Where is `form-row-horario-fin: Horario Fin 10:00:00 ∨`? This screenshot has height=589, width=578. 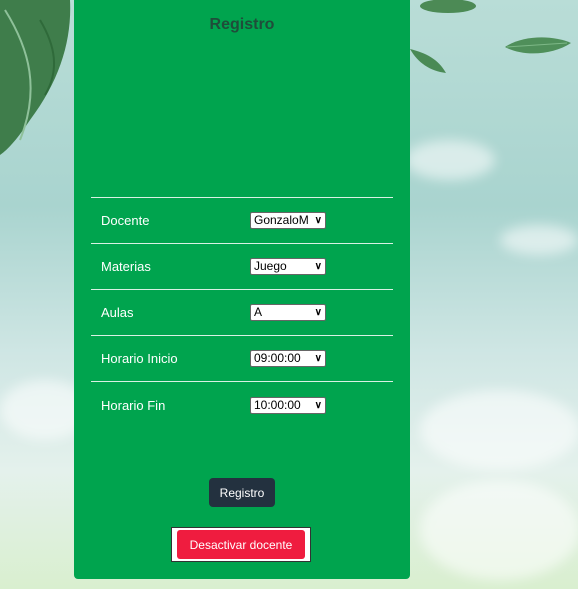
form-row-horario-fin: Horario Fin 10:00:00 ∨ is located at coordinates (242, 404).